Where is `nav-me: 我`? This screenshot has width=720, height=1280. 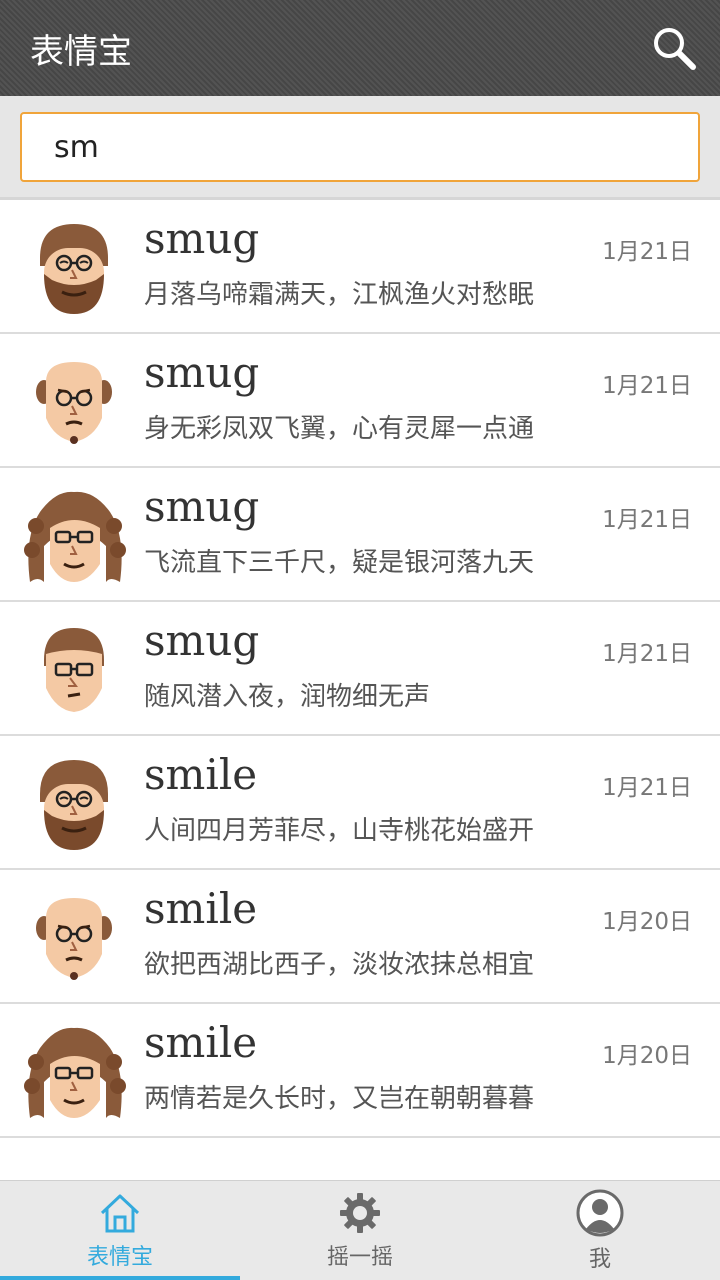 nav-me: 我 is located at coordinates (600, 1230).